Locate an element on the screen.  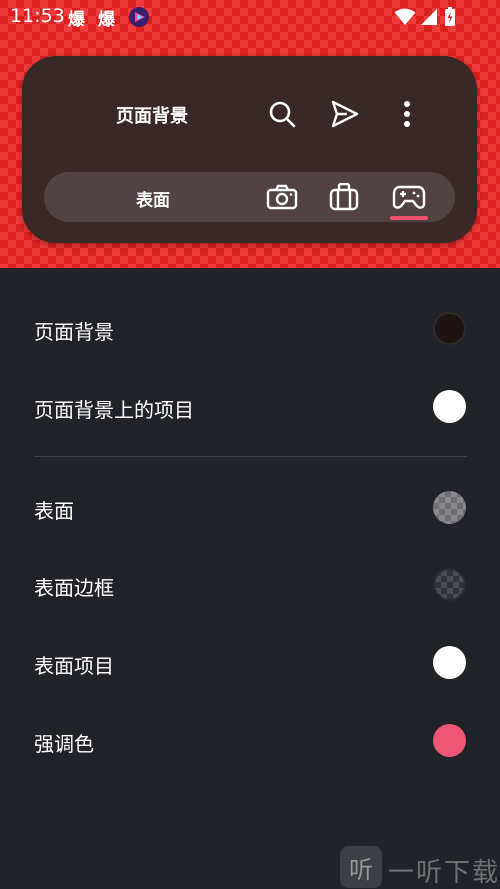
status-icons is located at coordinates (429, 17).